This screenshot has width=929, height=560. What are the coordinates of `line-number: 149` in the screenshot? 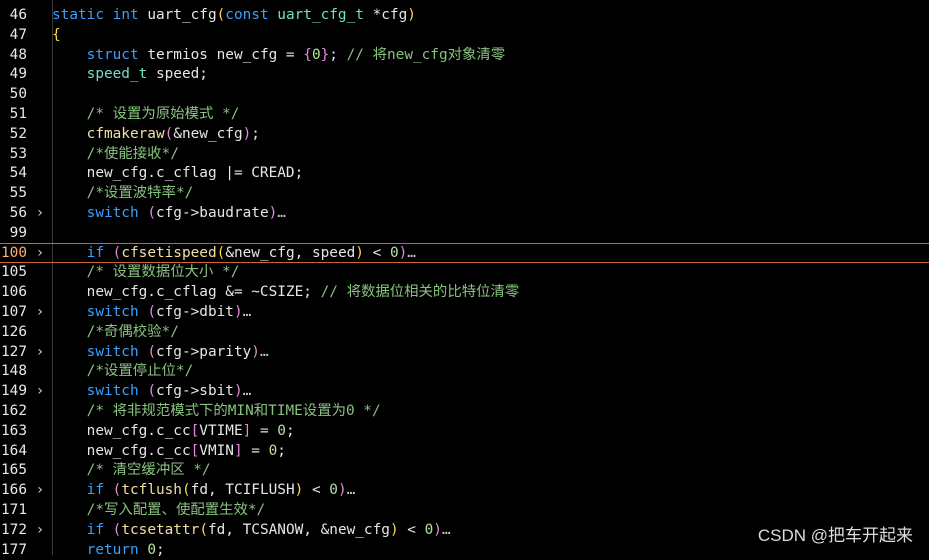 It's located at (14, 391).